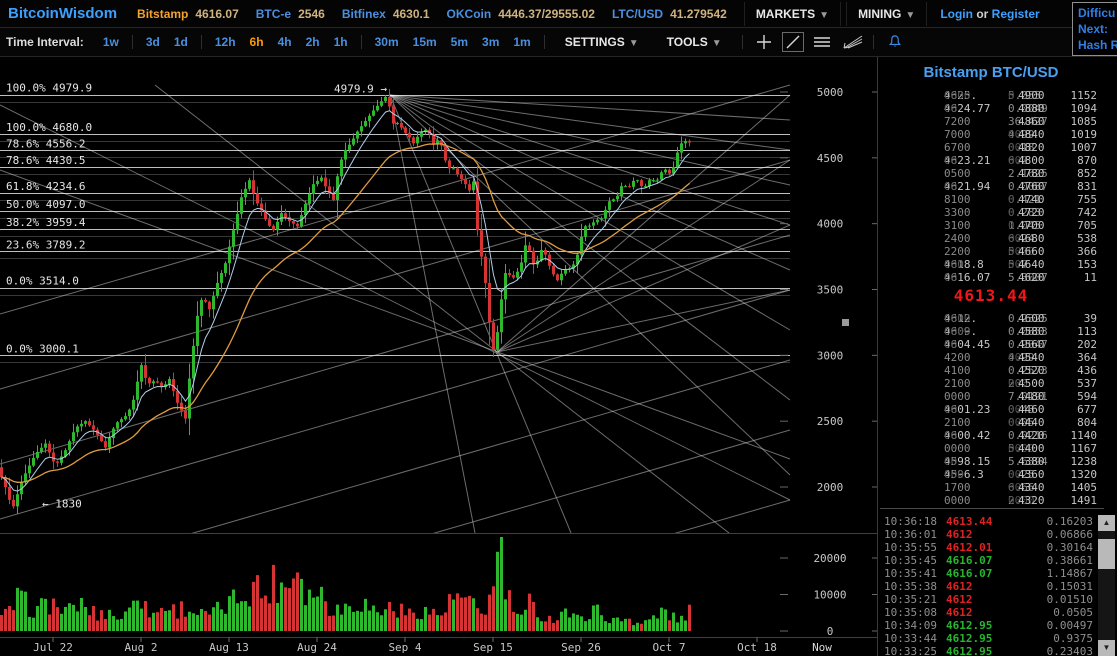  I want to click on trade-row: 10:35:55 4612.01 0.30164, so click(988, 547).